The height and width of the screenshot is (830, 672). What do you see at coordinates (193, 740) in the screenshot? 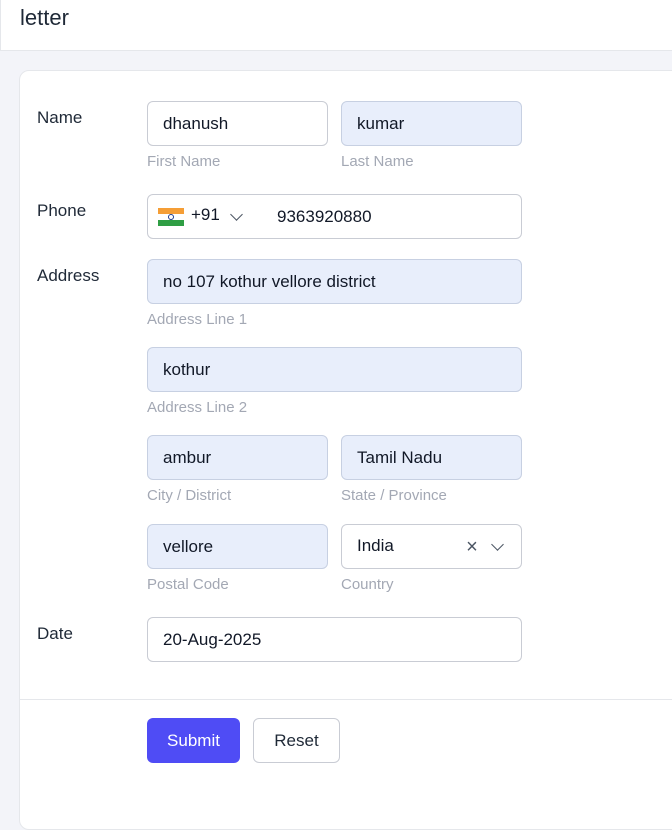
I see `submit-button: Submit` at bounding box center [193, 740].